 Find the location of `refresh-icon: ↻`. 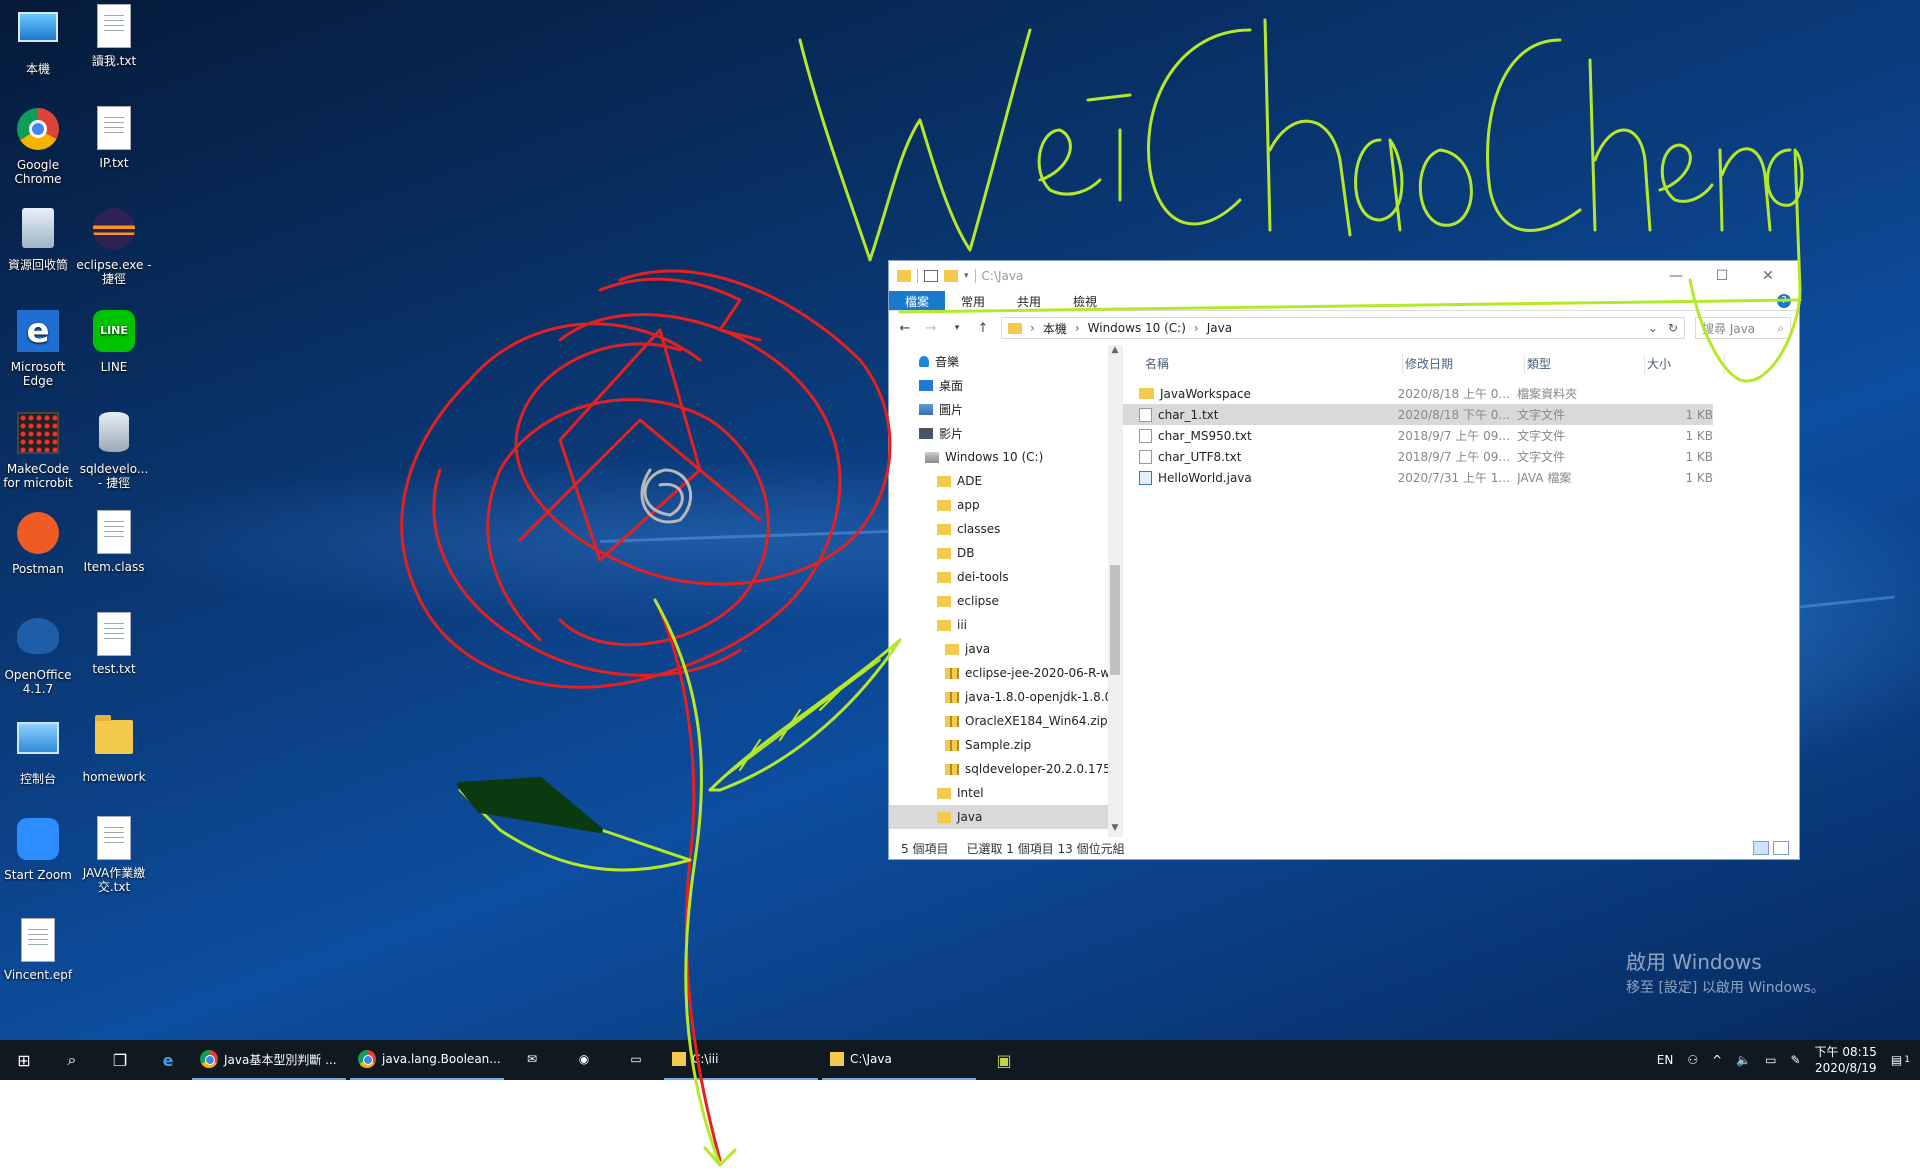

refresh-icon: ↻ is located at coordinates (1673, 328).